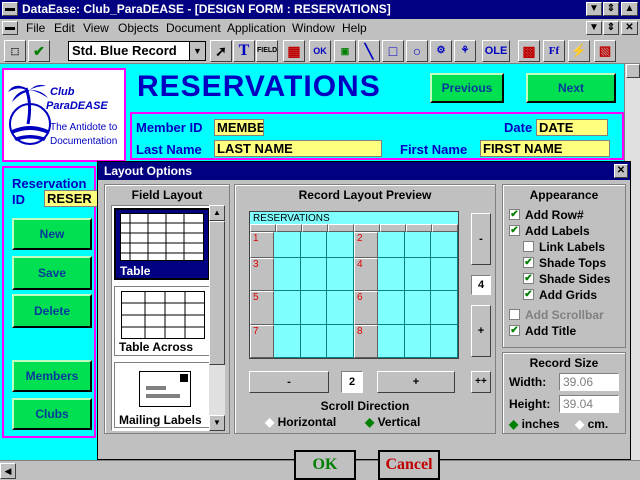 The width and height of the screenshot is (640, 480). I want to click on rows-decrease-button: -, so click(481, 239).